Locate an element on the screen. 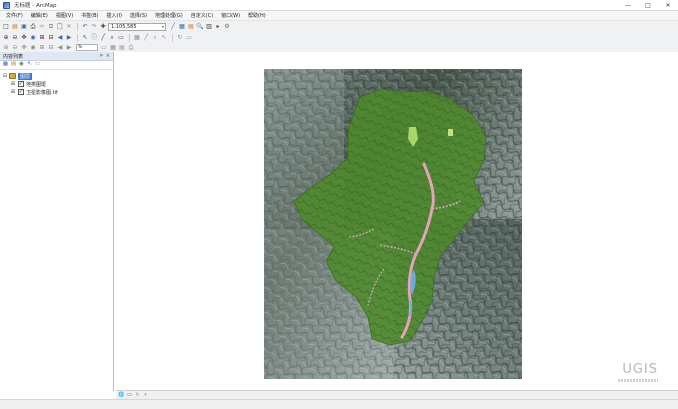 The image size is (678, 409). list-by-selection-icon: ↖ is located at coordinates (29, 65).